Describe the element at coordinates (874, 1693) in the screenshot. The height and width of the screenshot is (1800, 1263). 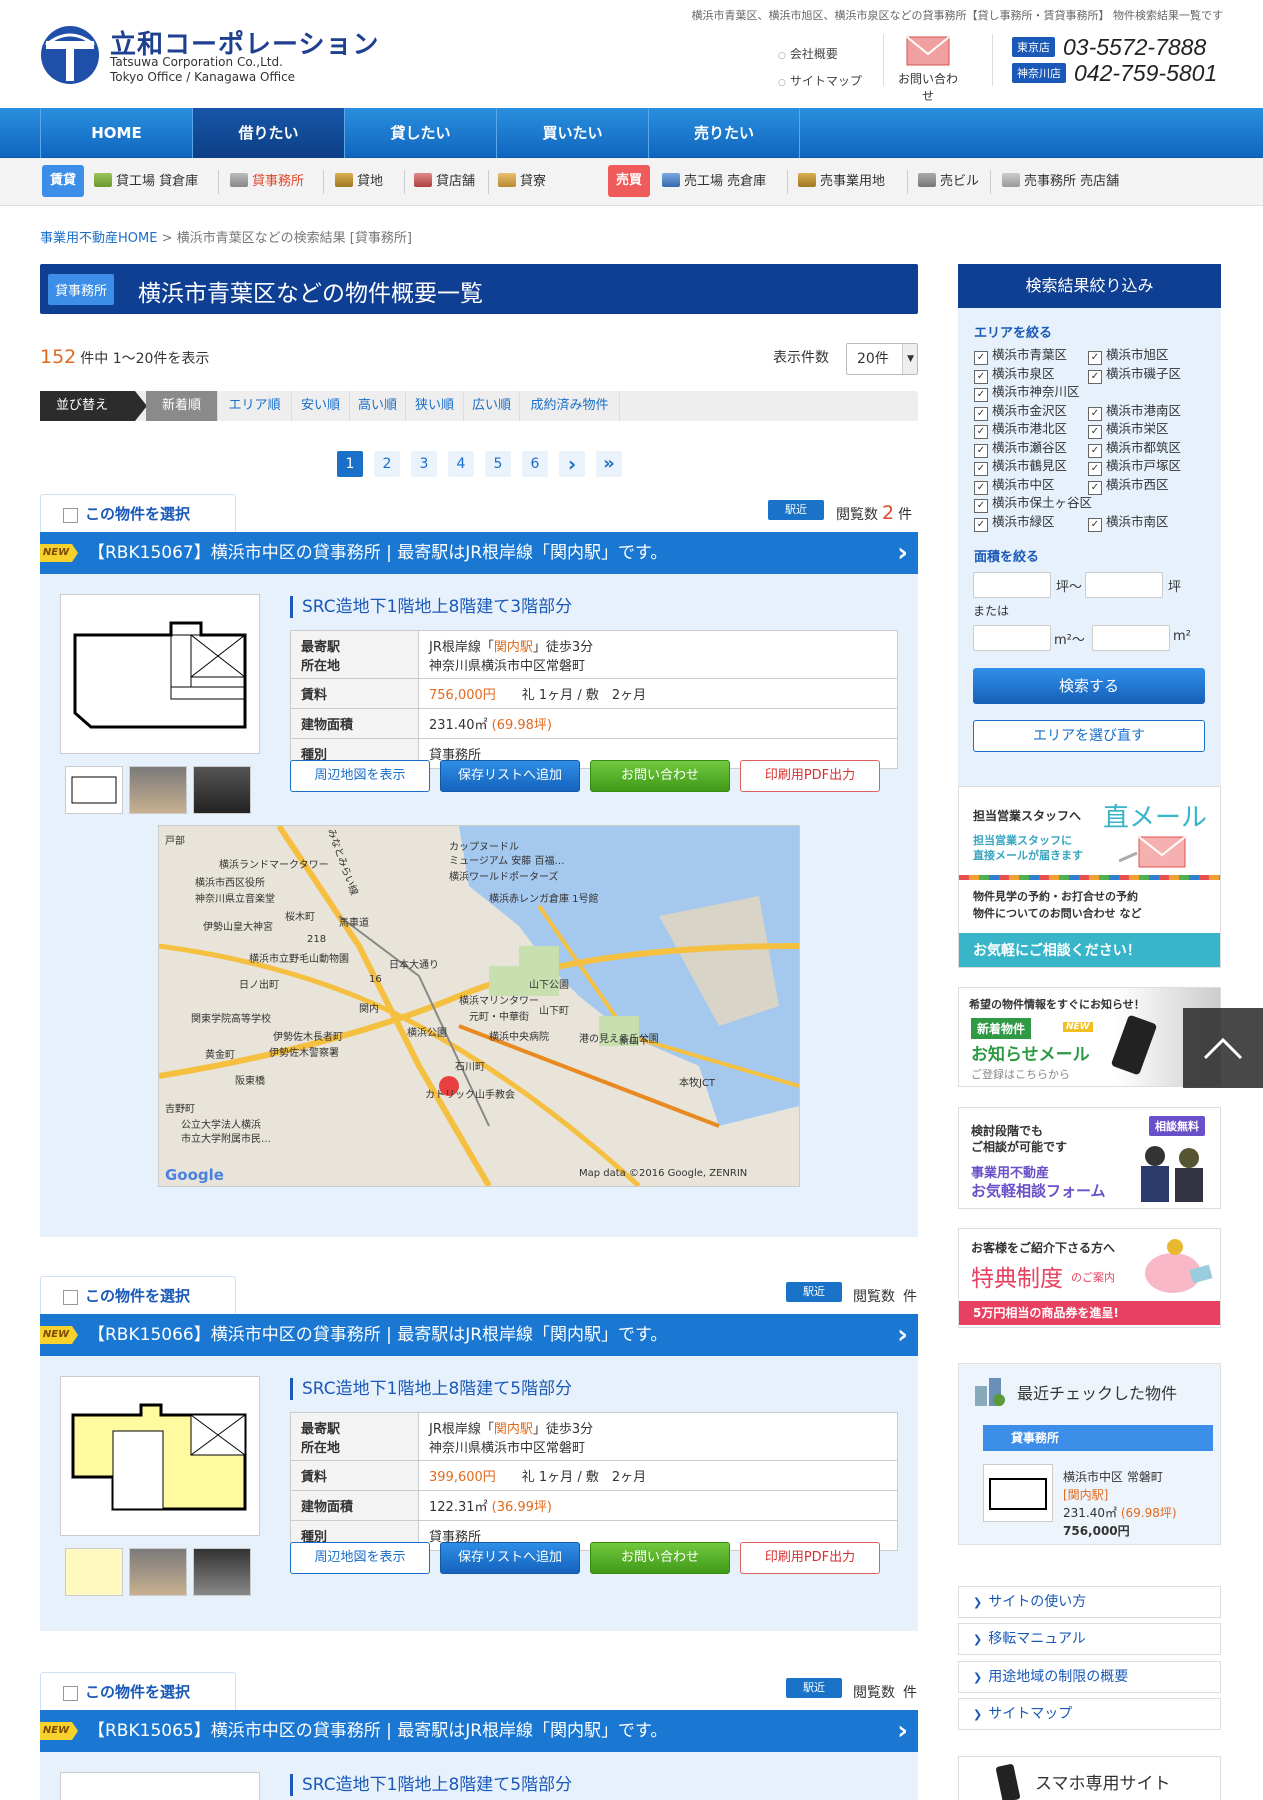
I see `views-label: 閲覧数` at that location.